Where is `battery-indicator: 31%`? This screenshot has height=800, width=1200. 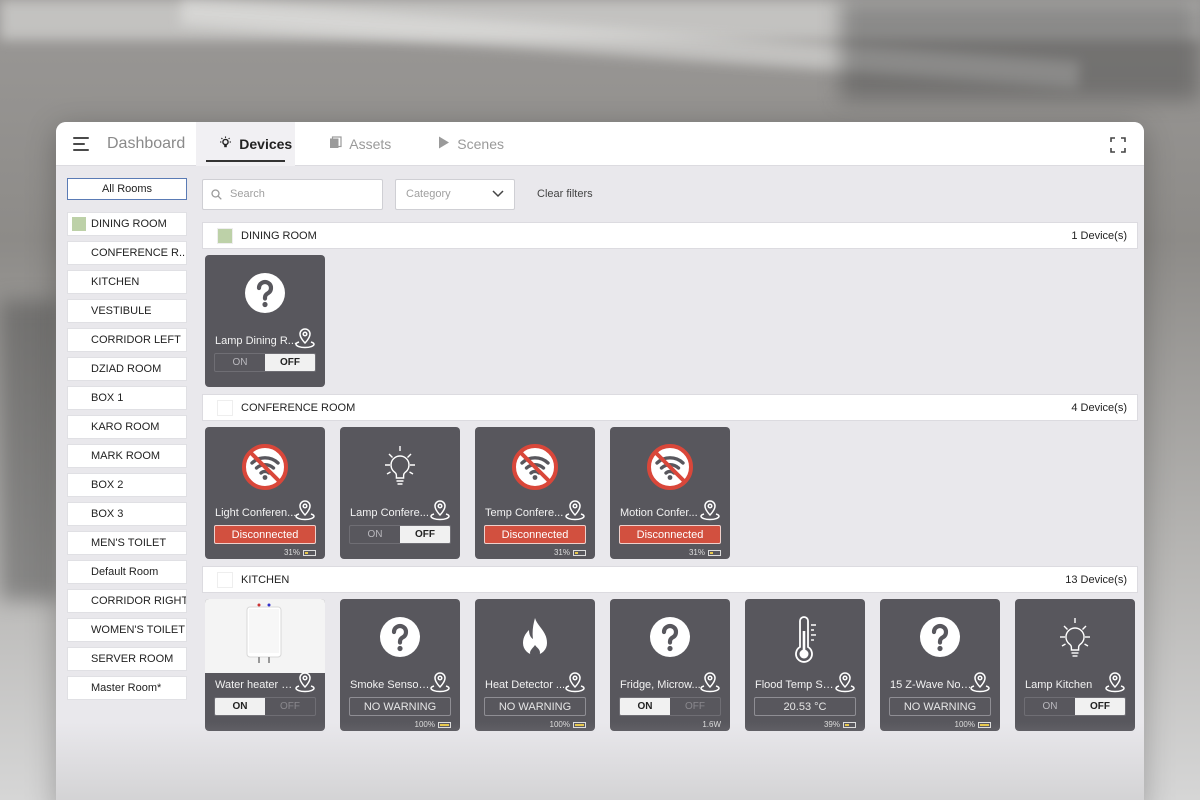
battery-indicator: 31% is located at coordinates (300, 552).